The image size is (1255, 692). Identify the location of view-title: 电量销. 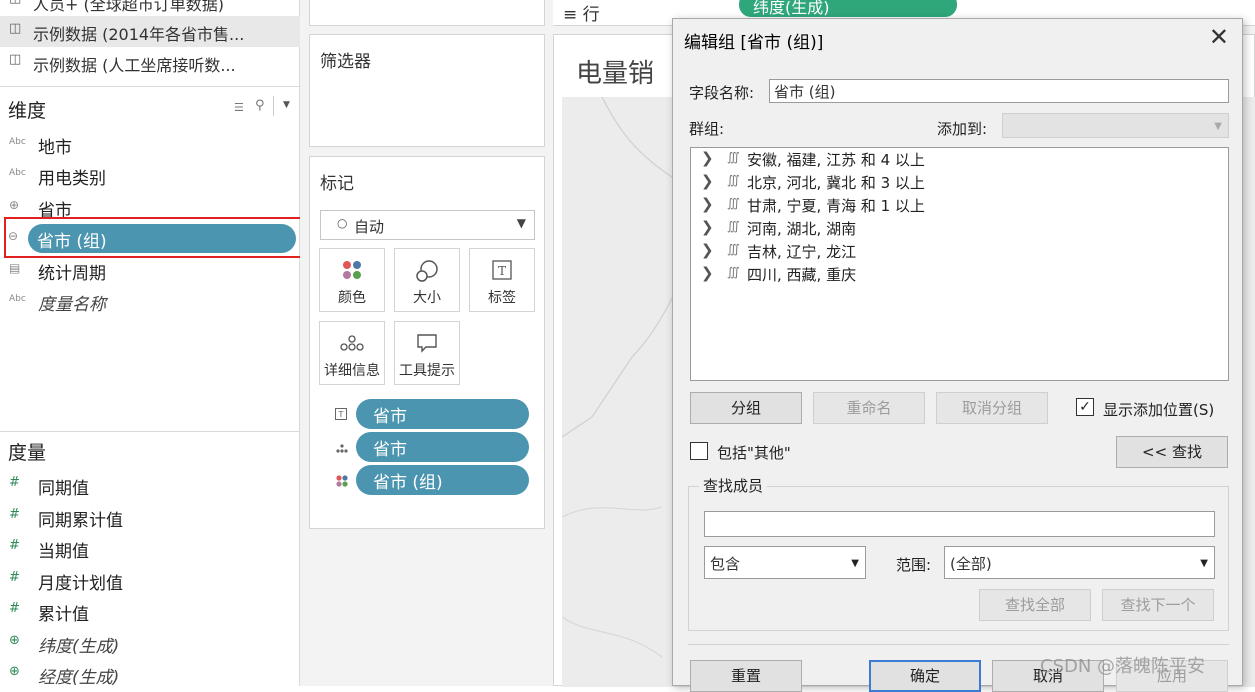
(615, 74).